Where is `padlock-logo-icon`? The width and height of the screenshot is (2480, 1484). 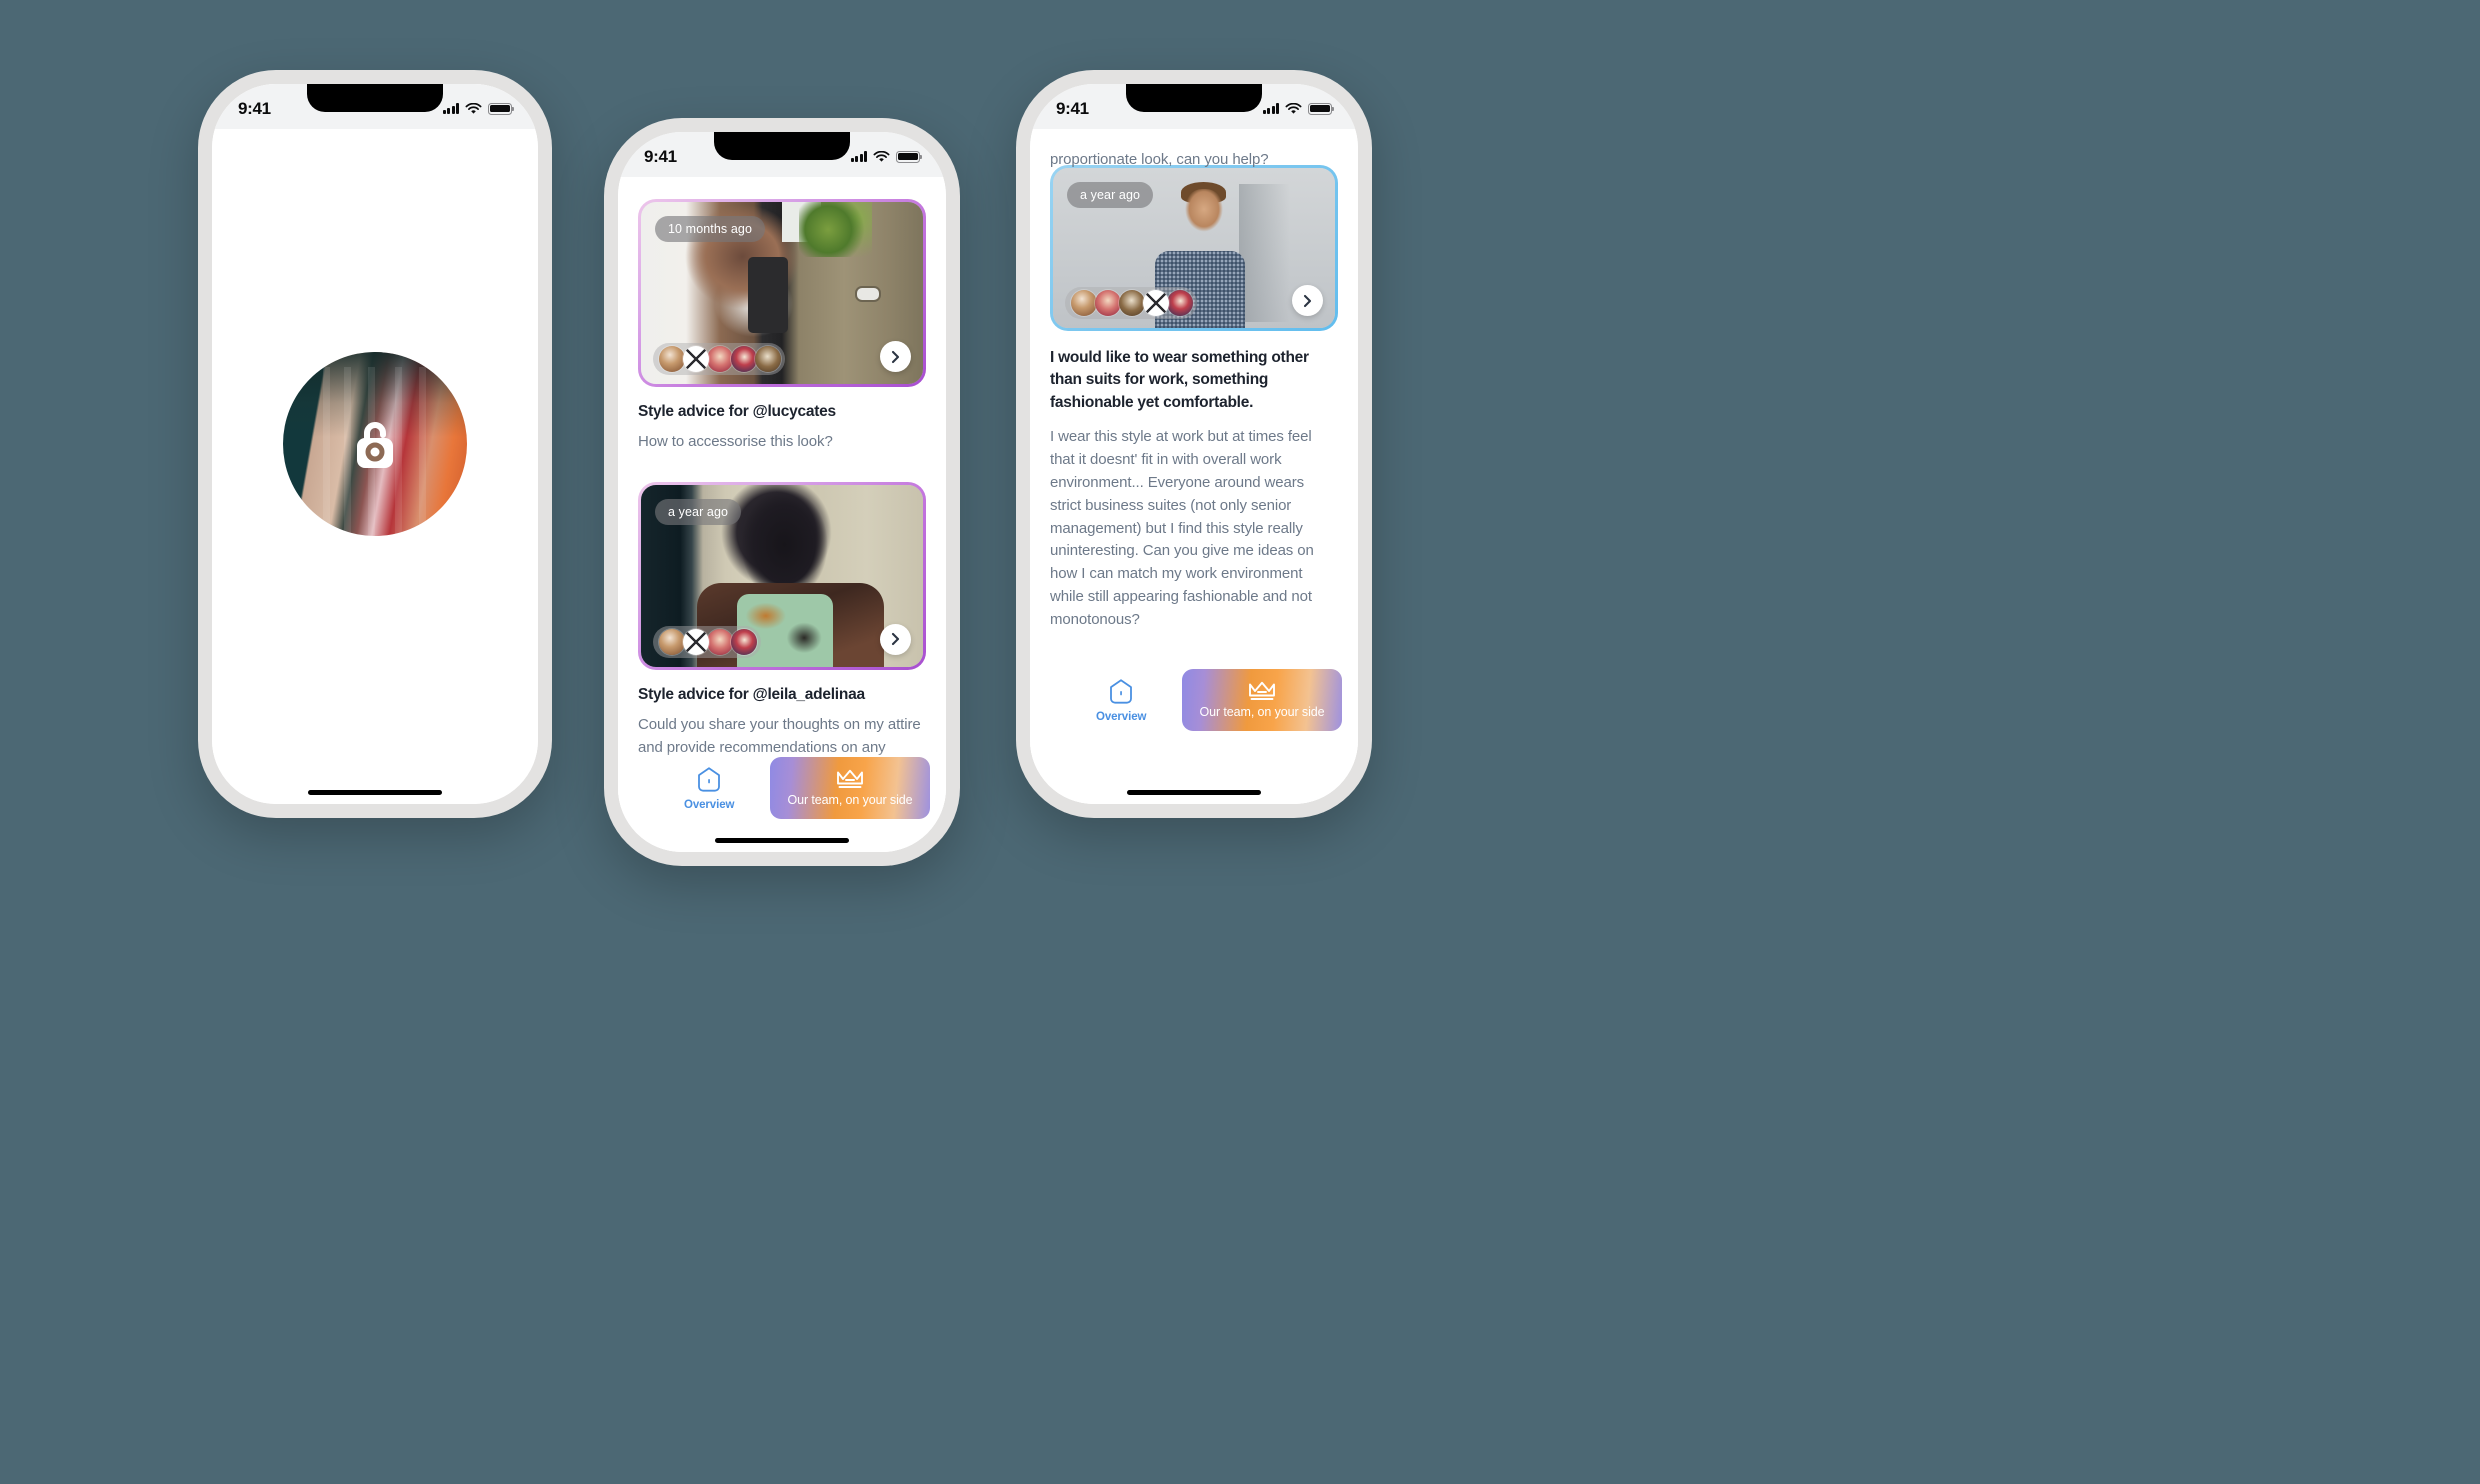 padlock-logo-icon is located at coordinates (375, 445).